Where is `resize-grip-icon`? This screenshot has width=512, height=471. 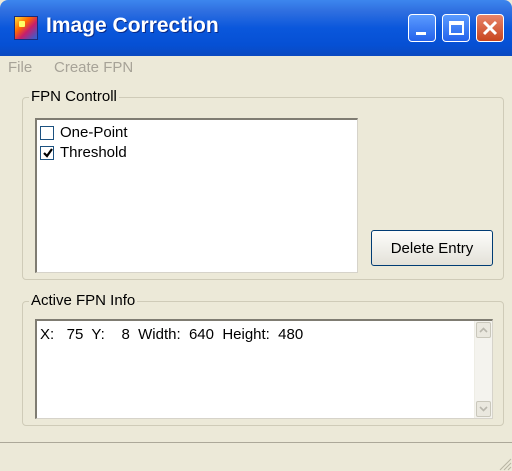 resize-grip-icon is located at coordinates (504, 463).